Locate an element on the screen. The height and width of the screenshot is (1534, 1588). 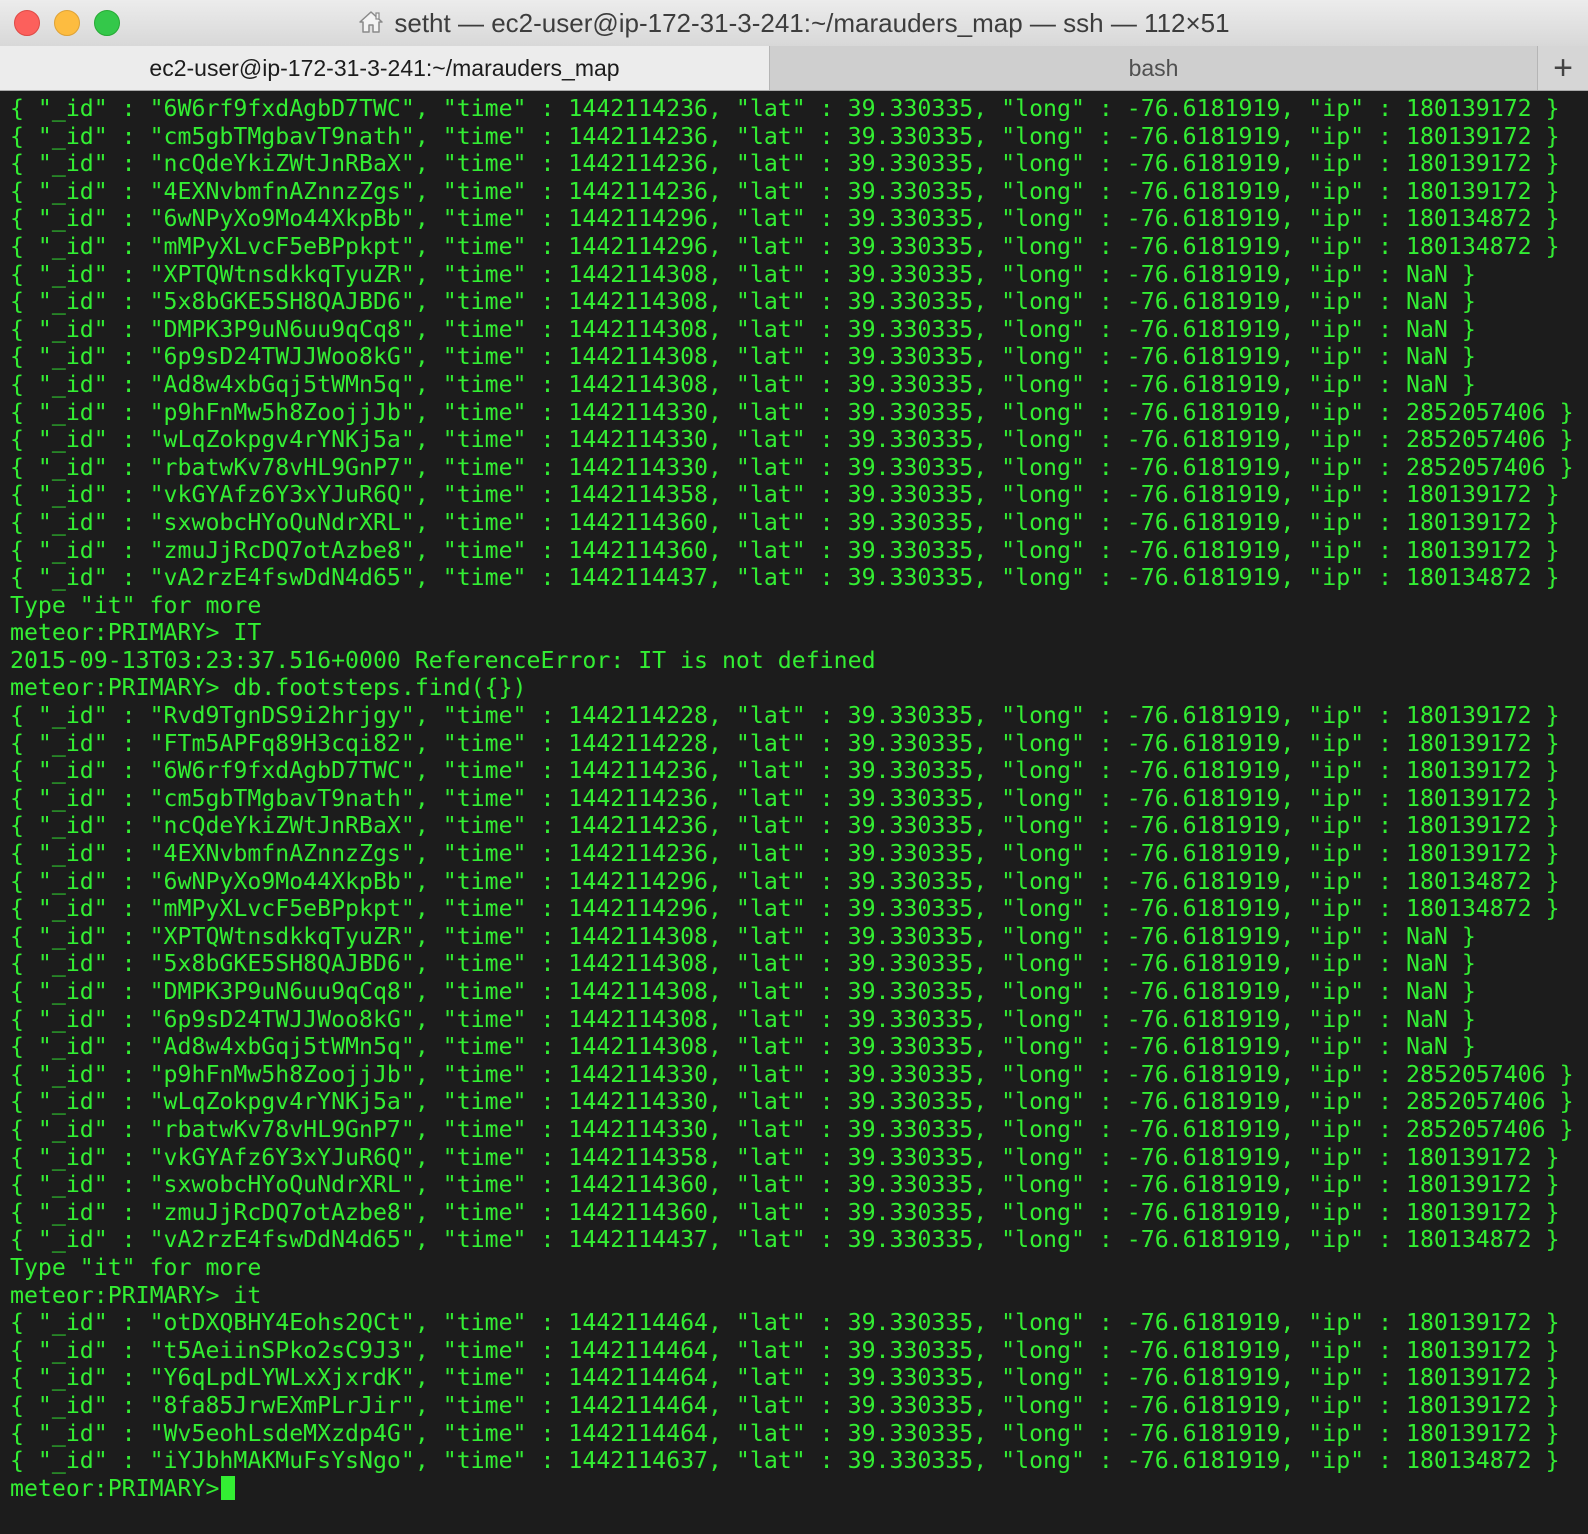
home-icon is located at coordinates (371, 22).